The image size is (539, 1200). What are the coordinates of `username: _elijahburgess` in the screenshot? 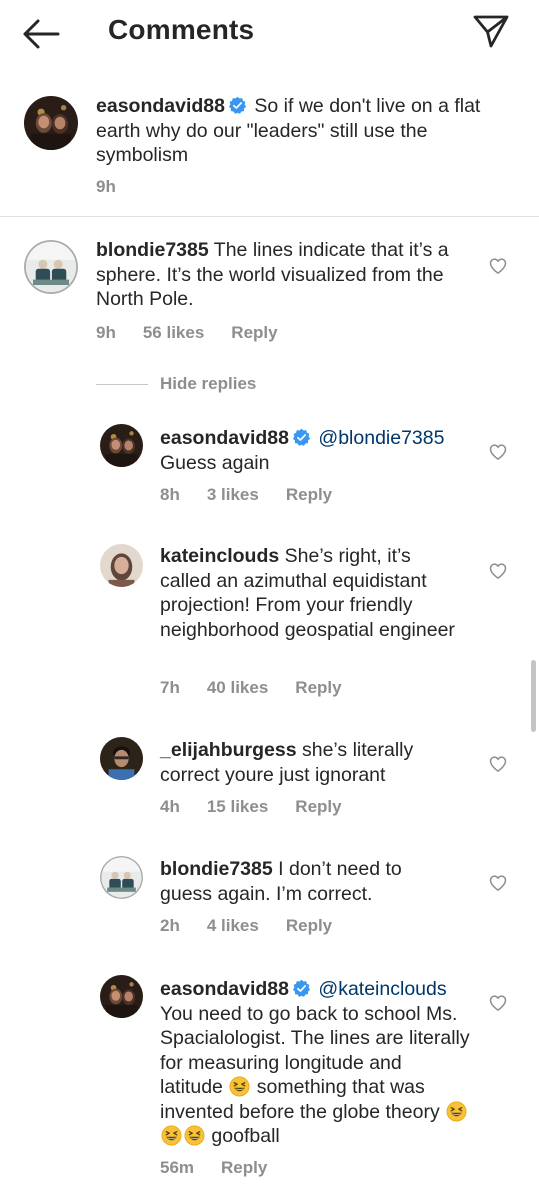 It's located at (228, 750).